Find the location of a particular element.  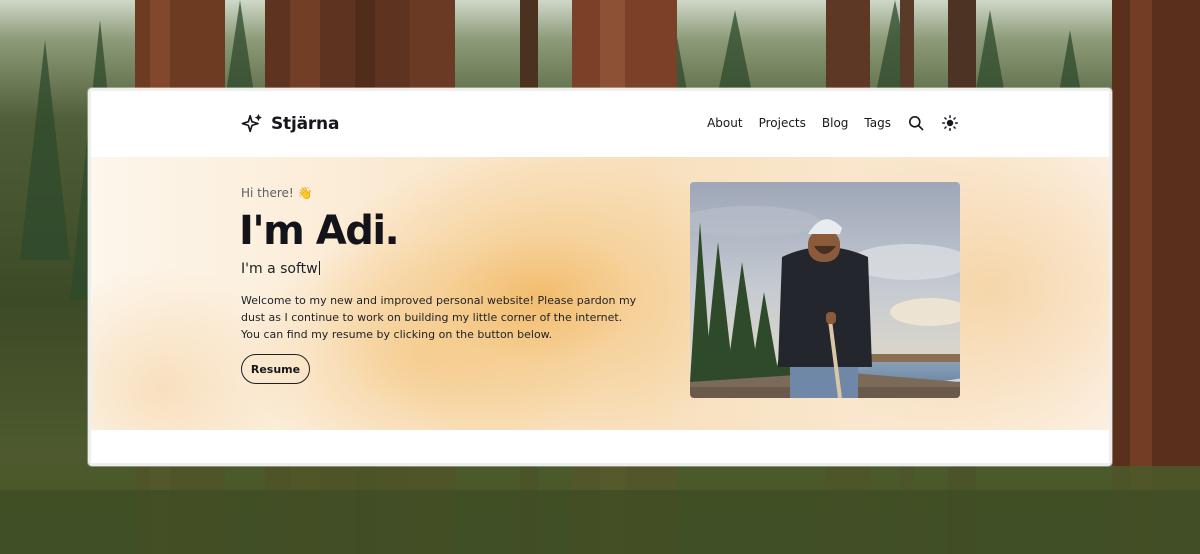

nav-link-projects: Projects is located at coordinates (782, 123).